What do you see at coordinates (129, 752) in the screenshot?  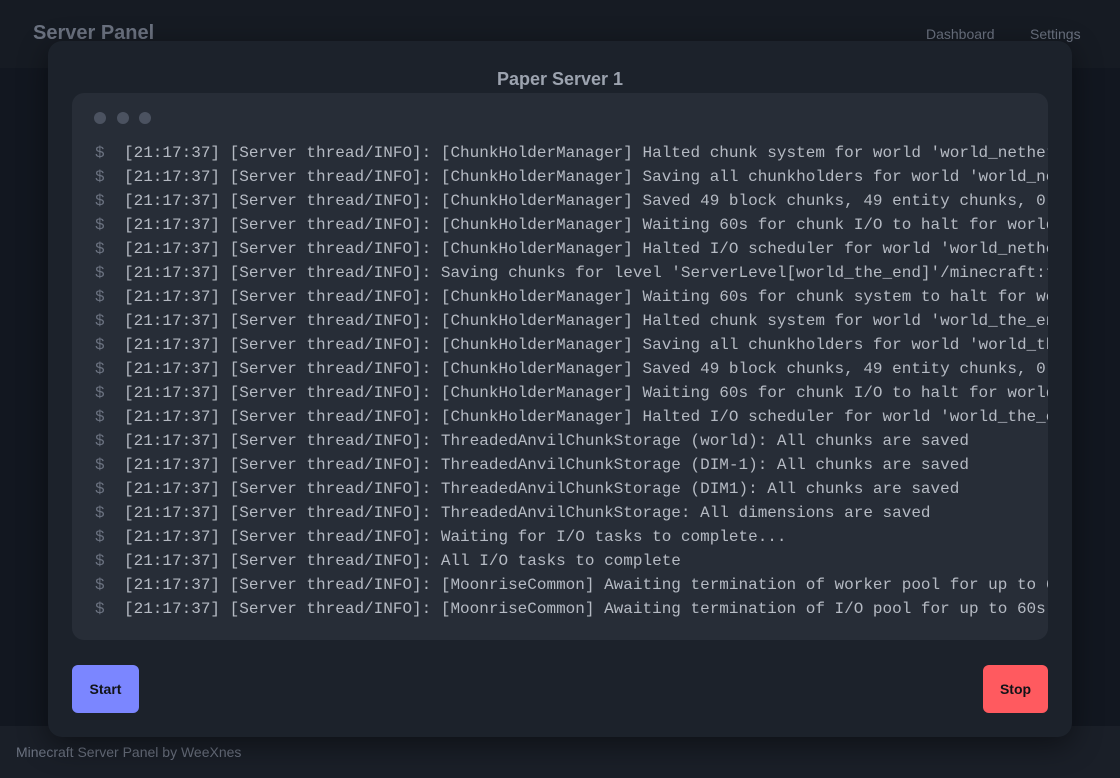 I see `footer-credit: Minecraft Server Panel by WeeXnes` at bounding box center [129, 752].